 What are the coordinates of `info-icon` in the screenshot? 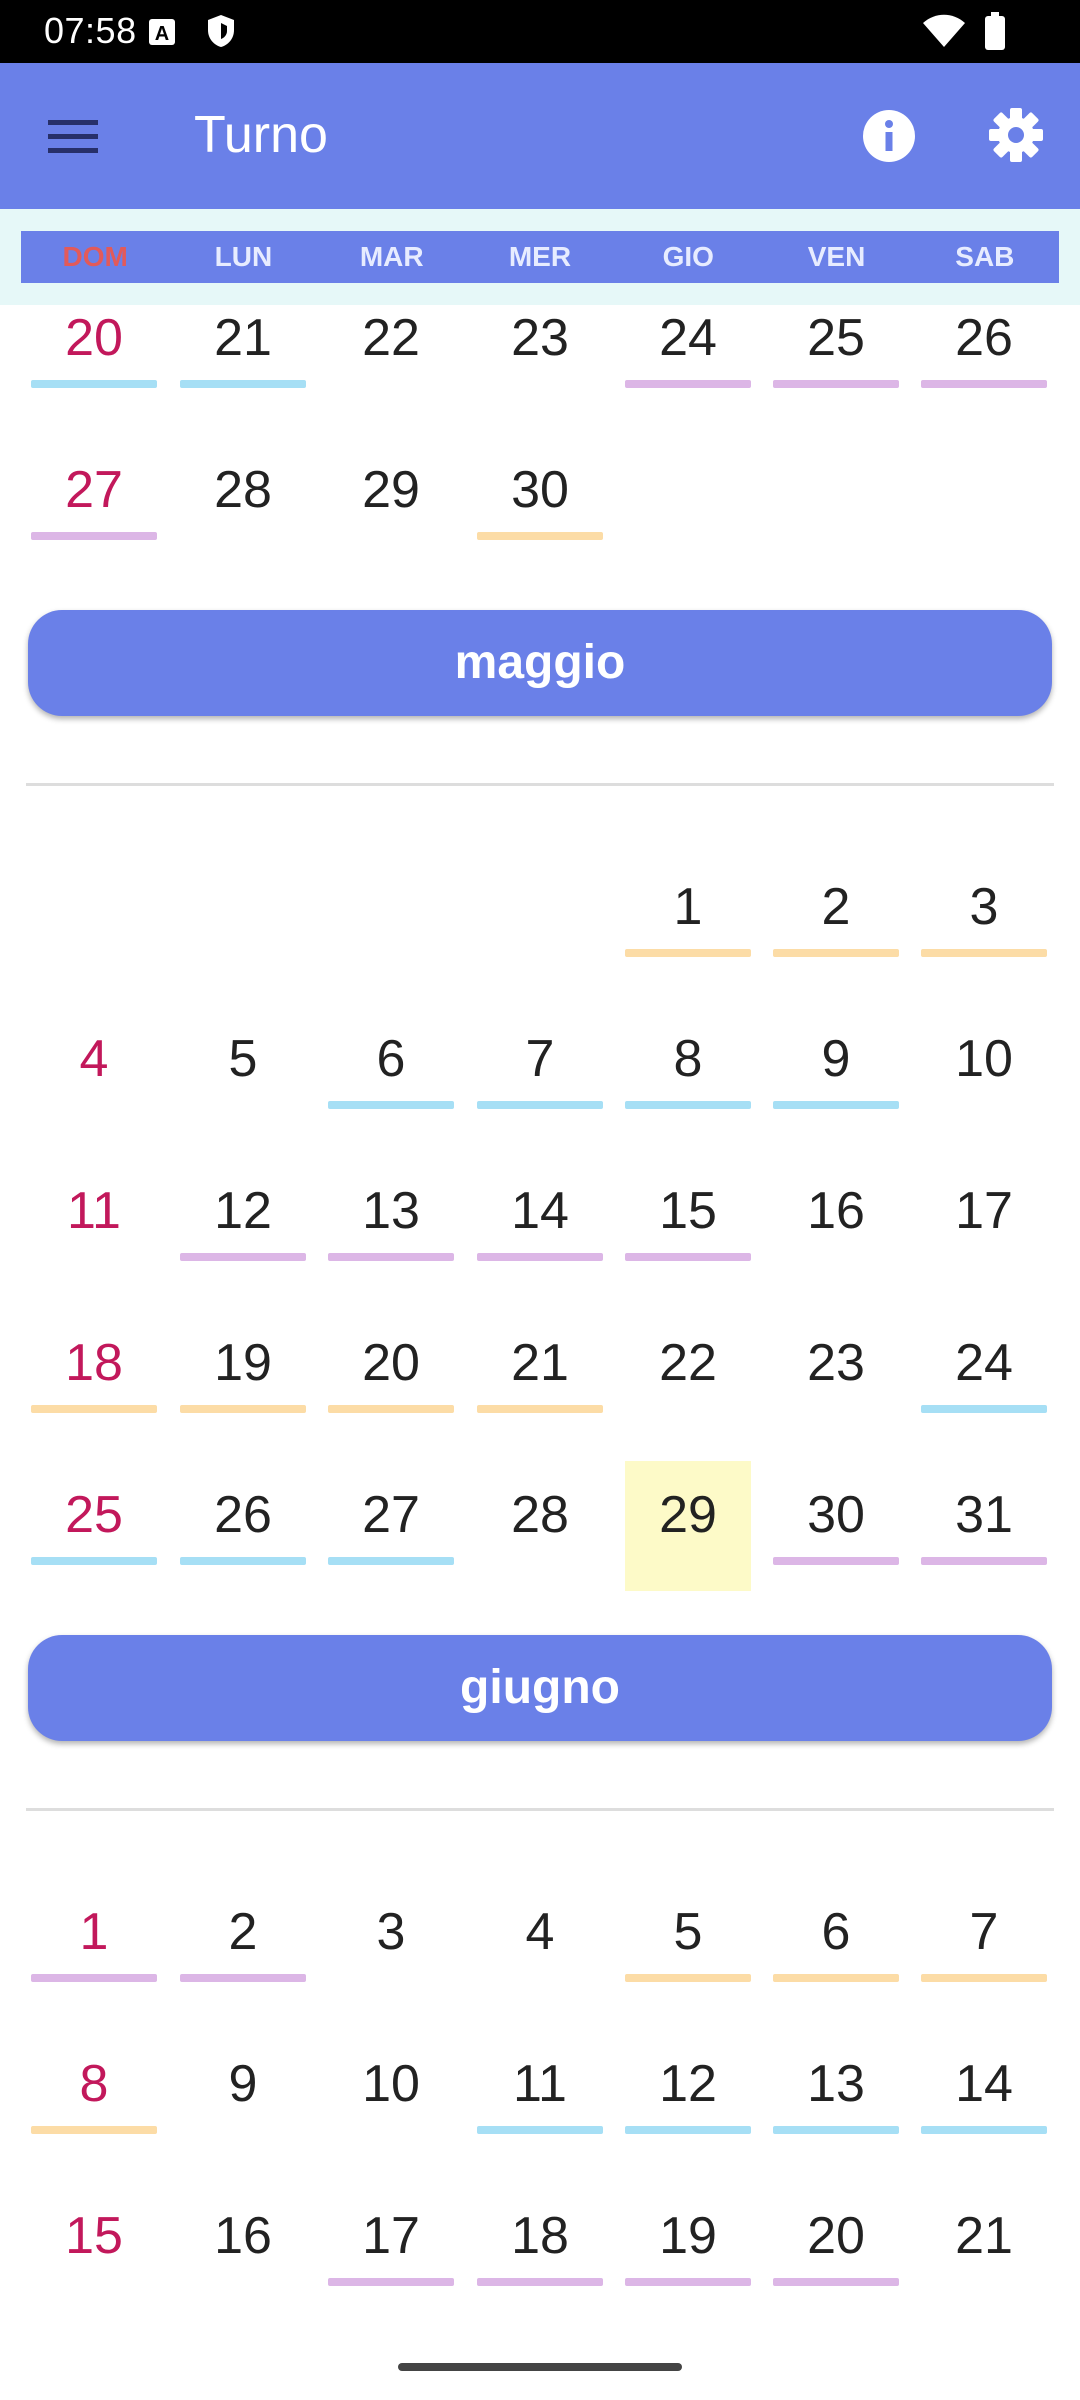 It's located at (889, 136).